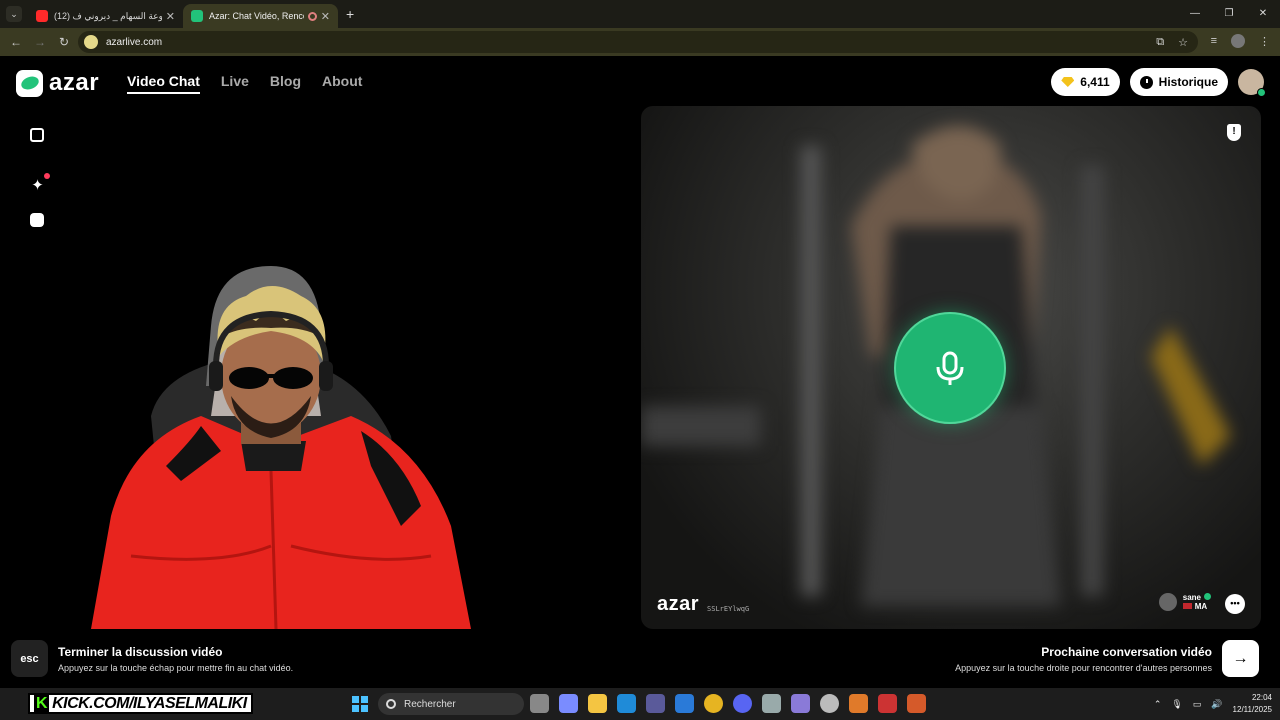 Image resolution: width=1280 pixels, height=720 pixels. Describe the element at coordinates (134, 42) in the screenshot. I see `url-text: azarlive.com` at that location.